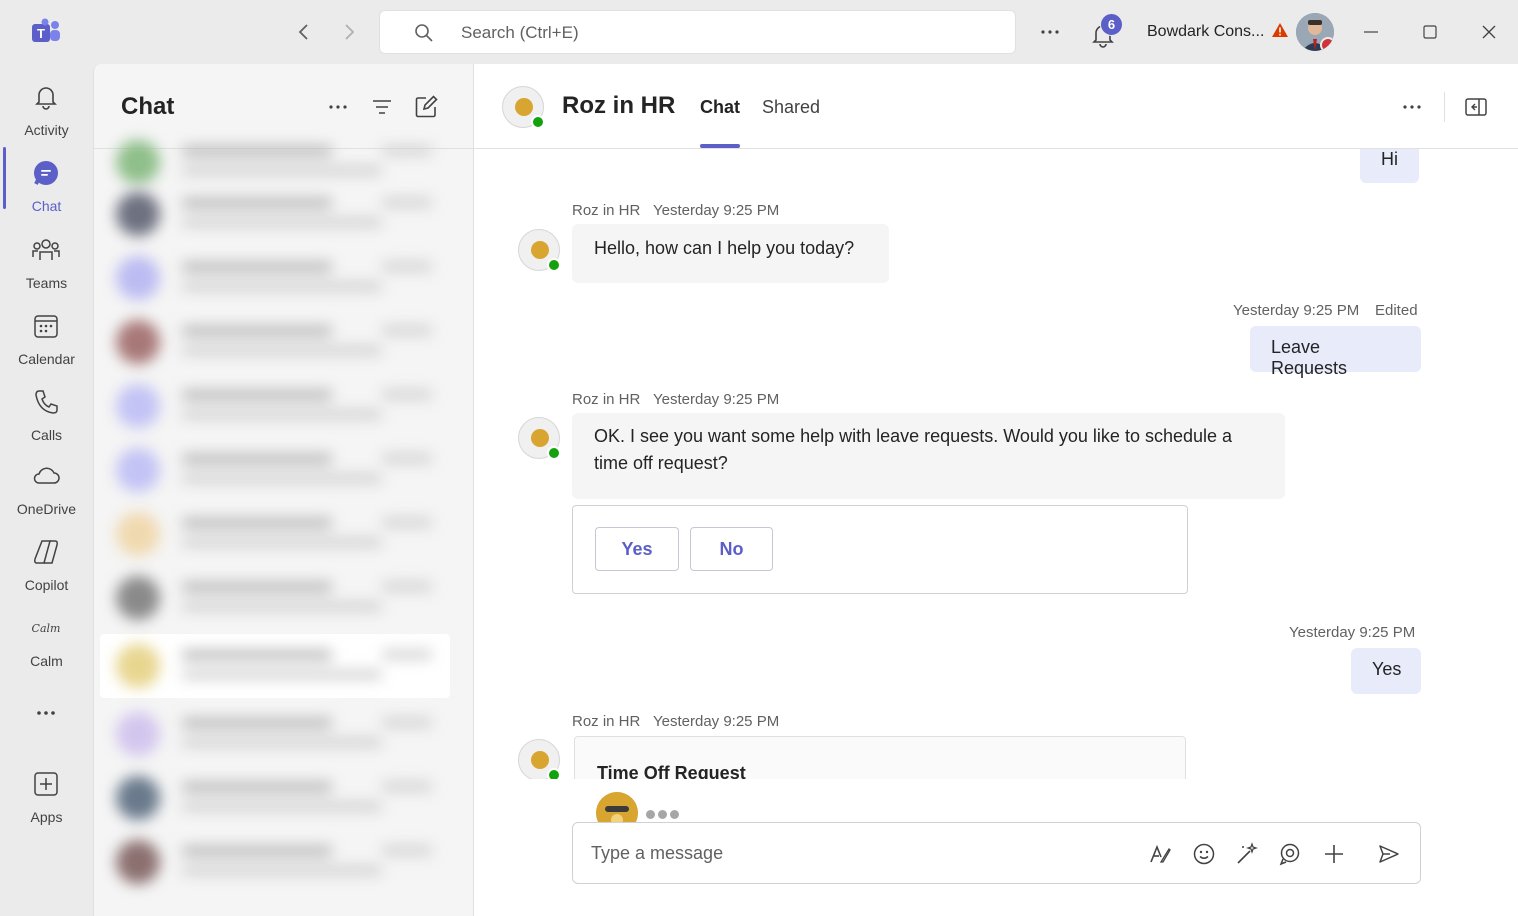 The image size is (1518, 916). What do you see at coordinates (46, 713) in the screenshot?
I see `more-apps-icon` at bounding box center [46, 713].